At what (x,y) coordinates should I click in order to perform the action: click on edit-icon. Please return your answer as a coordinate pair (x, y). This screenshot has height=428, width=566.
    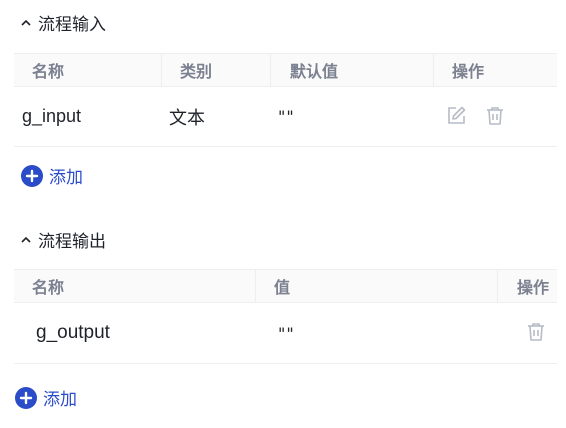
    Looking at the image, I should click on (456, 116).